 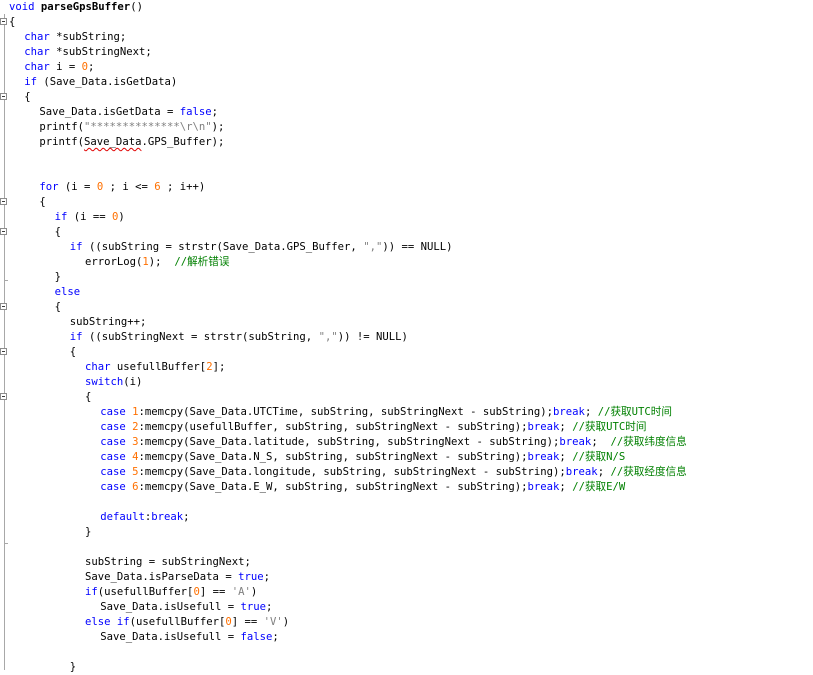 What do you see at coordinates (75, 37) in the screenshot?
I see `code-line: char *subString;` at bounding box center [75, 37].